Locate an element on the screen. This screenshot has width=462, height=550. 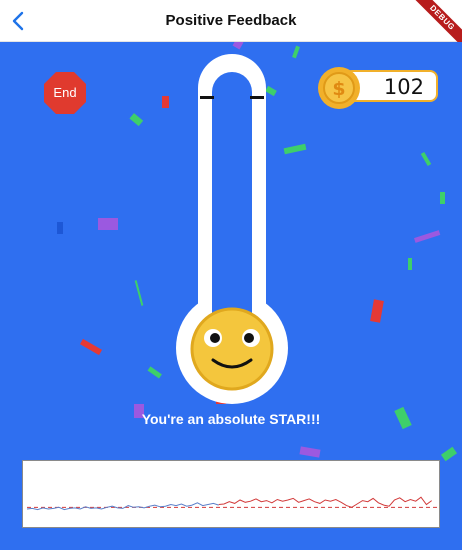
performance-chart is located at coordinates (231, 494).